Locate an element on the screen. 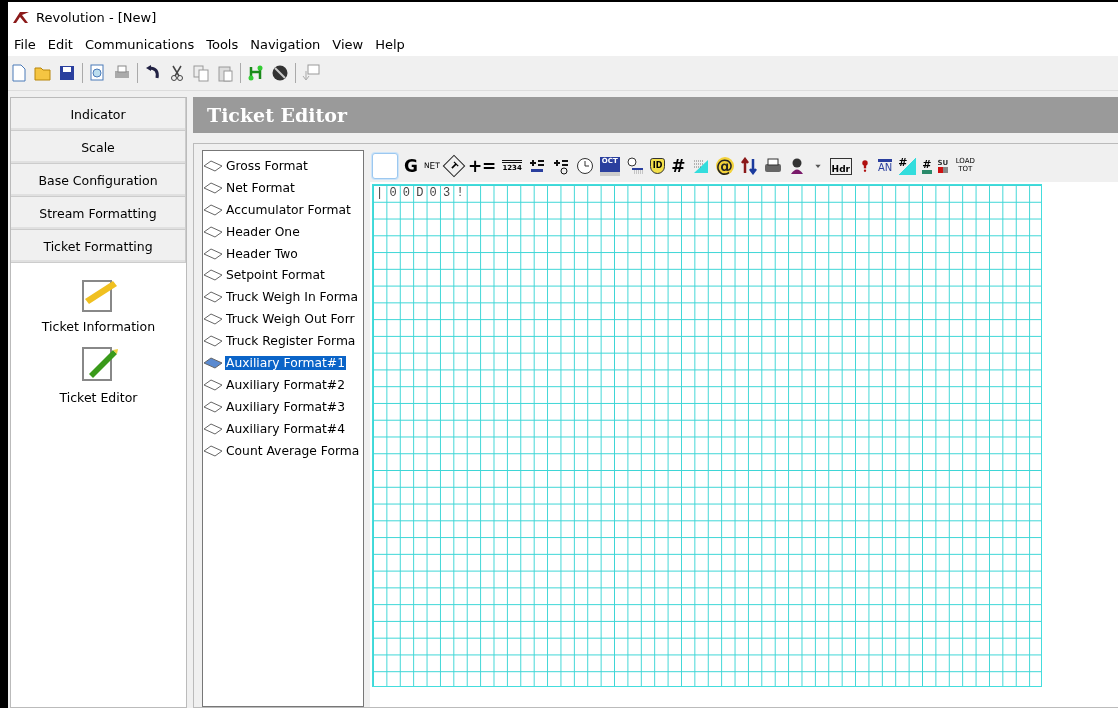 This screenshot has width=1118, height=708. app-logo-icon is located at coordinates (21, 17).